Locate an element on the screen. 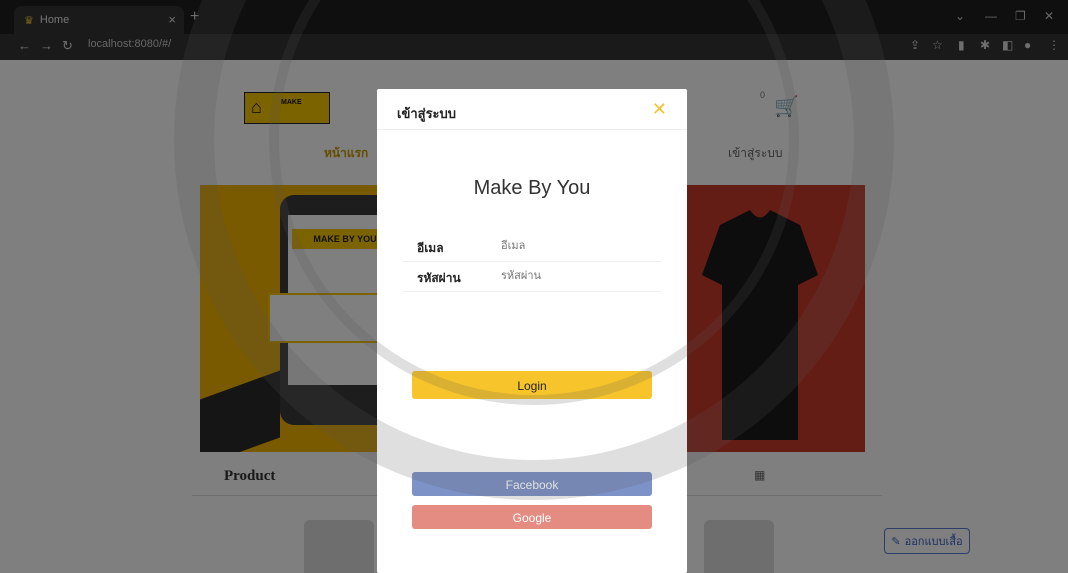 This screenshot has height=573, width=1068. modal-header-divider is located at coordinates (532, 129).